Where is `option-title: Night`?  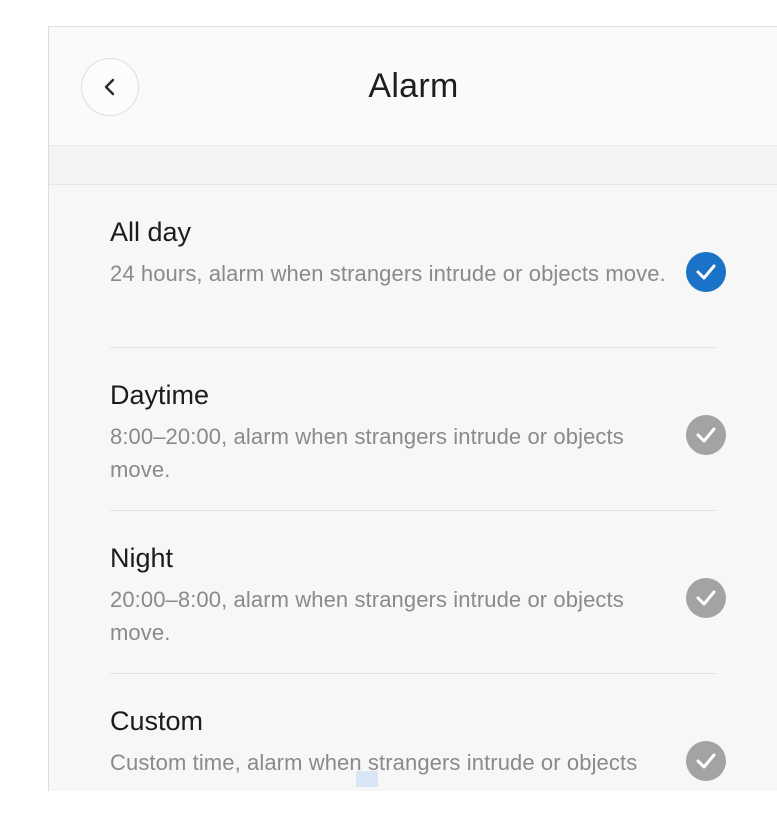 option-title: Night is located at coordinates (142, 558).